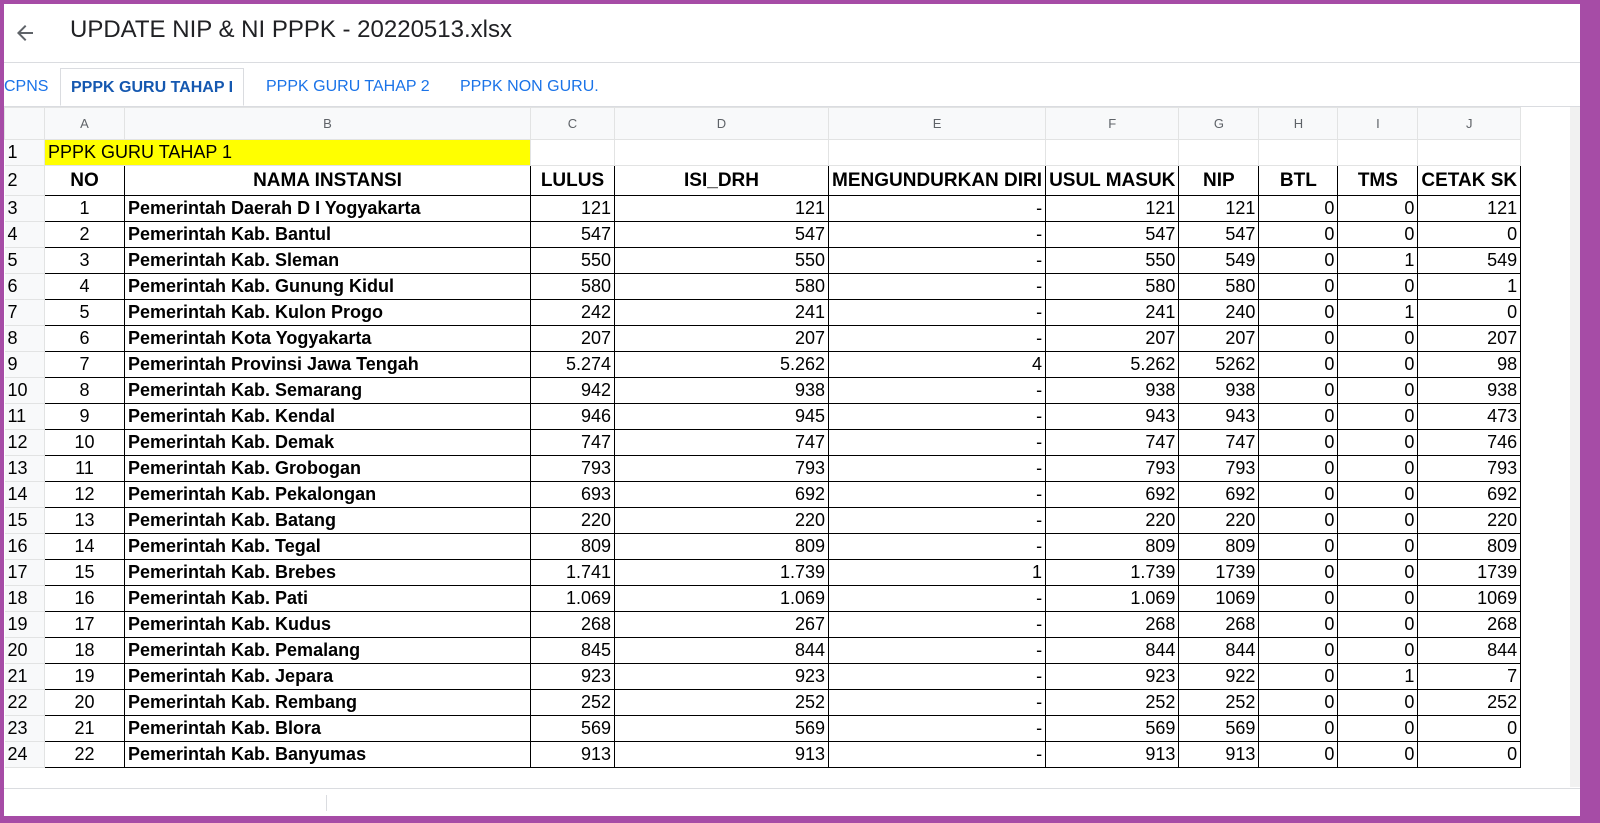 The width and height of the screenshot is (1600, 823). I want to click on table-cell: 9, so click(84, 416).